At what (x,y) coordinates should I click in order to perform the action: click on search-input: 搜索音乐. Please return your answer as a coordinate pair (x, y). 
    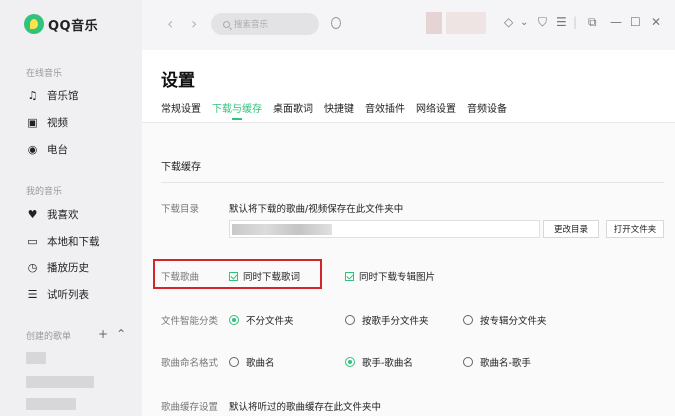
    Looking at the image, I should click on (265, 24).